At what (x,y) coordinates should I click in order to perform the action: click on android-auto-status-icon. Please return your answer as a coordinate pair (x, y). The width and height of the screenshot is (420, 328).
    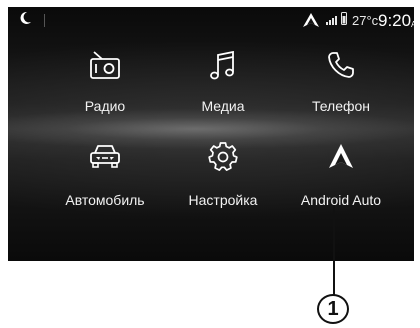
    Looking at the image, I should click on (311, 20).